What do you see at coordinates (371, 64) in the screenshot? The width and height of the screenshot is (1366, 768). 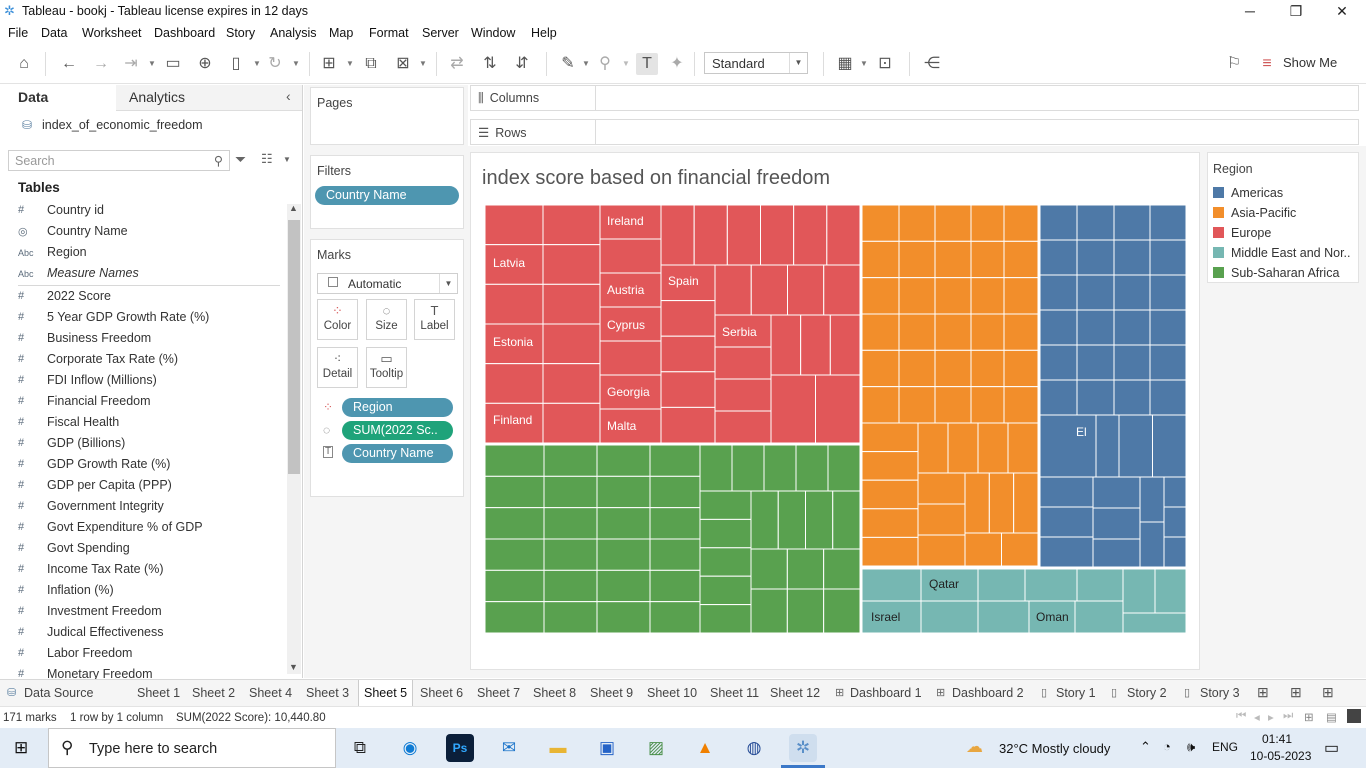 I see `duplicate-sheet-icon: ⧉` at bounding box center [371, 64].